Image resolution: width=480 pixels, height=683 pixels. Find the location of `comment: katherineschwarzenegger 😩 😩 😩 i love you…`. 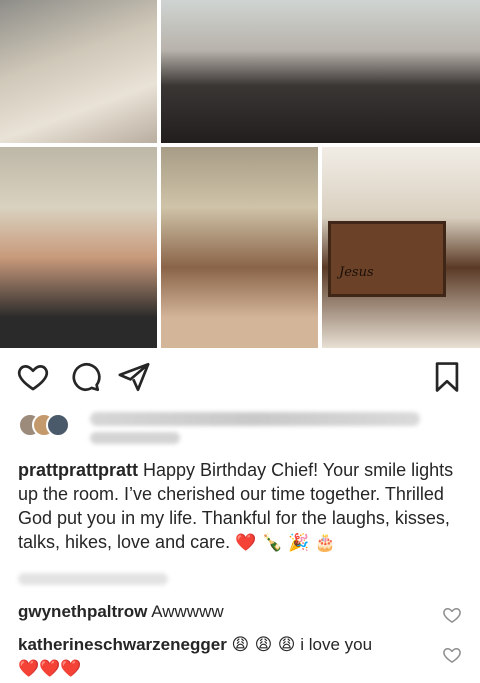

comment: katherineschwarzenegger 😩 😩 😩 i love you… is located at coordinates (228, 657).